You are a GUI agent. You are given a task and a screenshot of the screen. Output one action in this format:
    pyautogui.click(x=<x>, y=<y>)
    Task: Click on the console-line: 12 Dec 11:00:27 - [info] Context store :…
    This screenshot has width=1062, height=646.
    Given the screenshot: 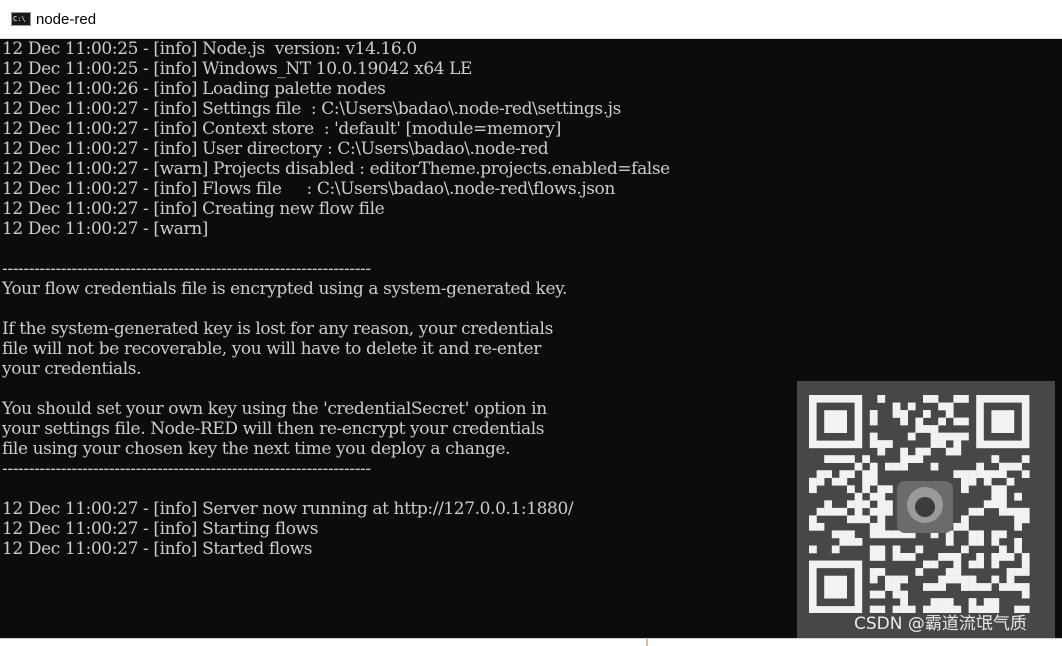 What is the action you would take?
    pyautogui.click(x=281, y=129)
    